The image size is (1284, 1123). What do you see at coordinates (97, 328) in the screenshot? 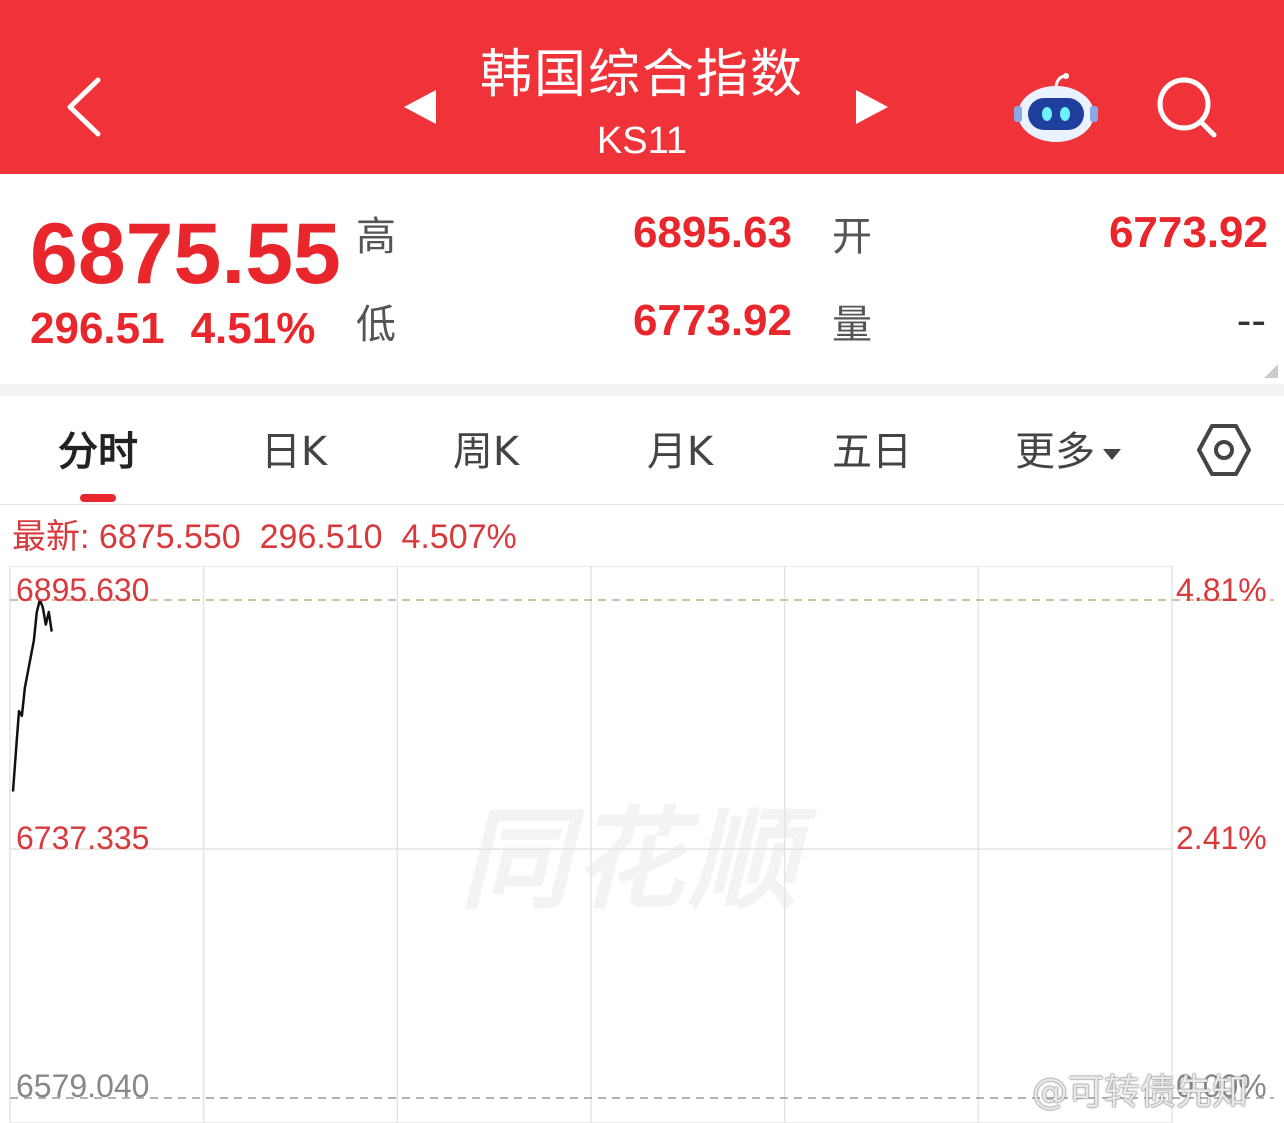
I see `change-value: 296.51` at bounding box center [97, 328].